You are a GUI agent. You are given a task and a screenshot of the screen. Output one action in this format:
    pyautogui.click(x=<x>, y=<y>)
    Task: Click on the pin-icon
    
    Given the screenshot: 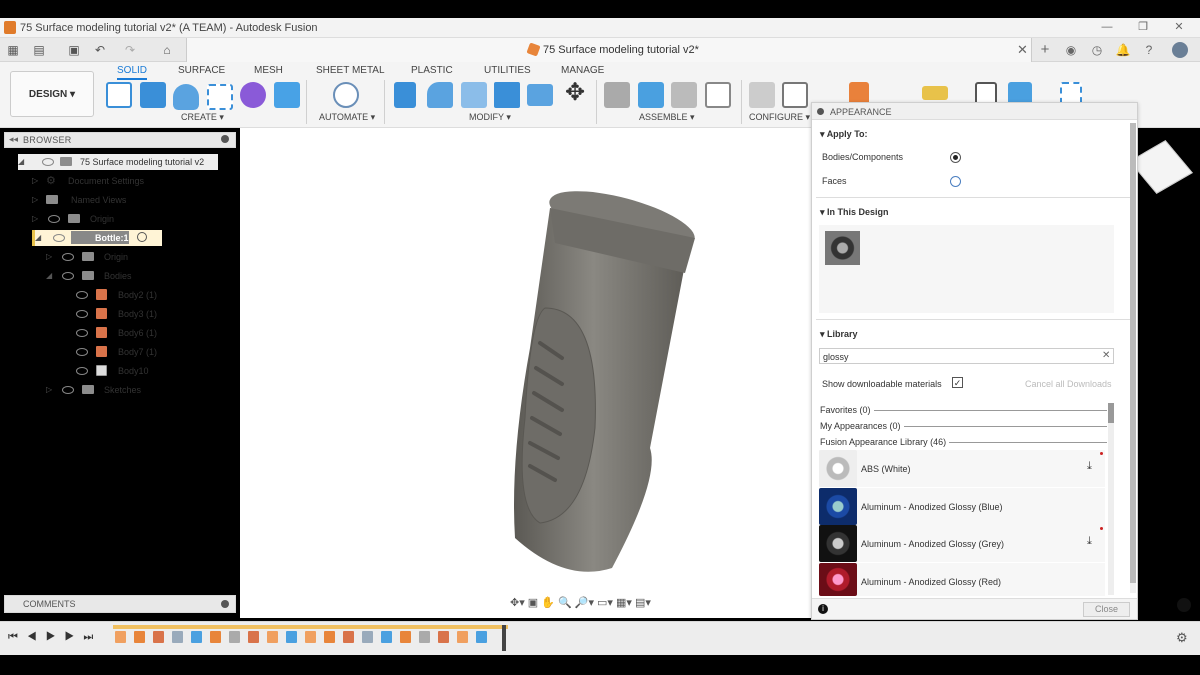 What is the action you would take?
    pyautogui.click(x=225, y=139)
    